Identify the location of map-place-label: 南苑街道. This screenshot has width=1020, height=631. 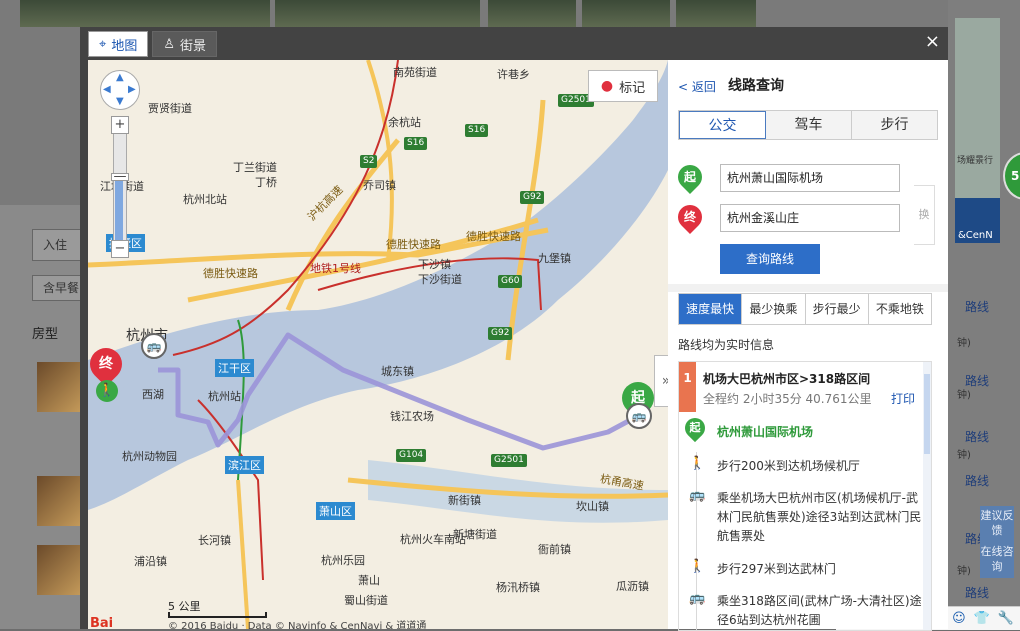
(415, 72).